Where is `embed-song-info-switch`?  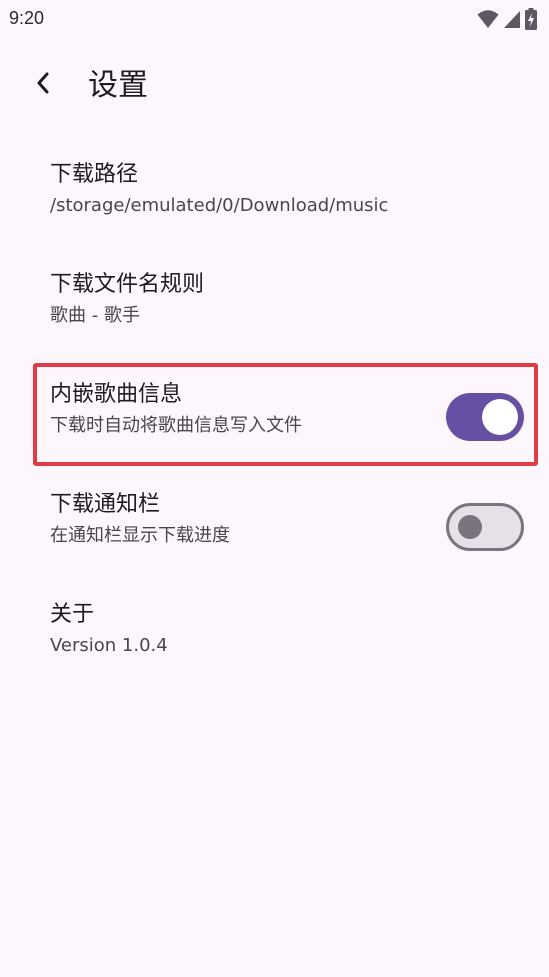
embed-song-info-switch is located at coordinates (485, 417).